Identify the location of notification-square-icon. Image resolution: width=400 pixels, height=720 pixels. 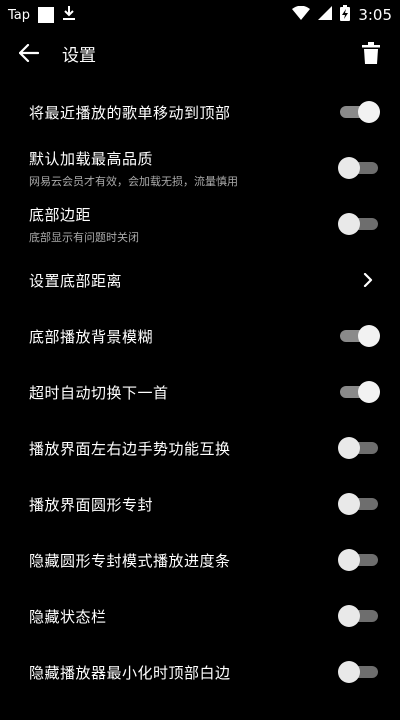
(46, 15).